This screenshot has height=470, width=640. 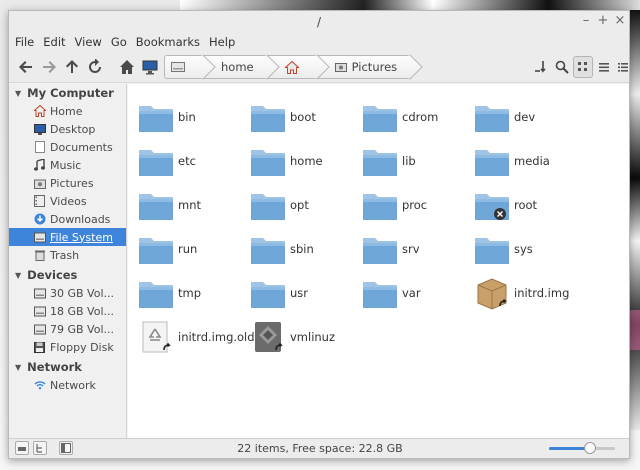 I want to click on status-text: 22 items, Free space: 22.8 GB, so click(x=320, y=448).